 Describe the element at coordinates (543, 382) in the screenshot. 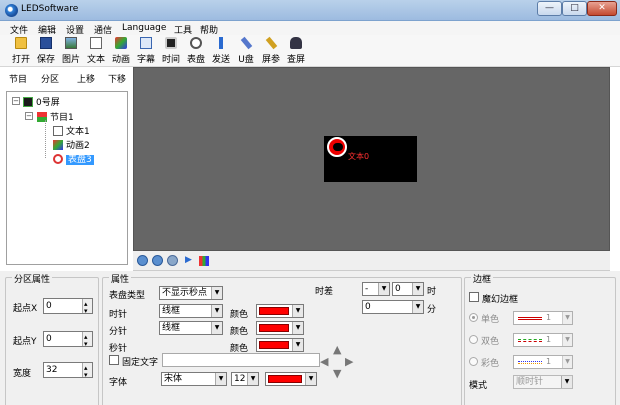

I see `mode-select: 顺时针 ▼` at that location.